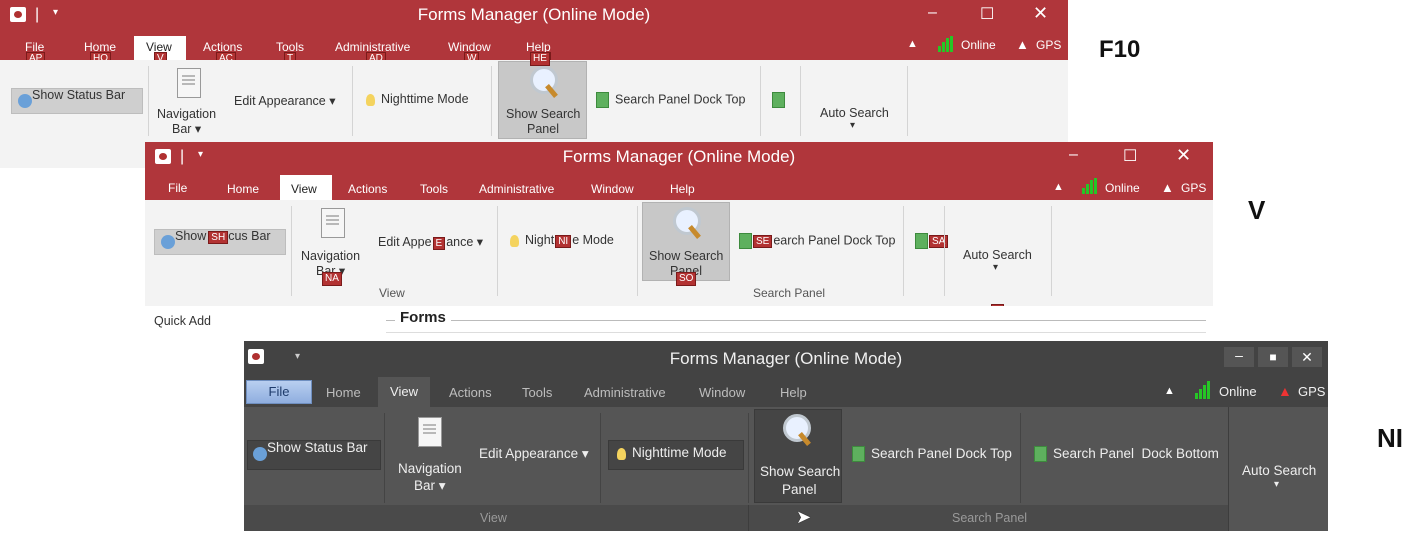 The height and width of the screenshot is (533, 1406). Describe the element at coordinates (1273, 357) in the screenshot. I see `maximize-button: ■` at that location.